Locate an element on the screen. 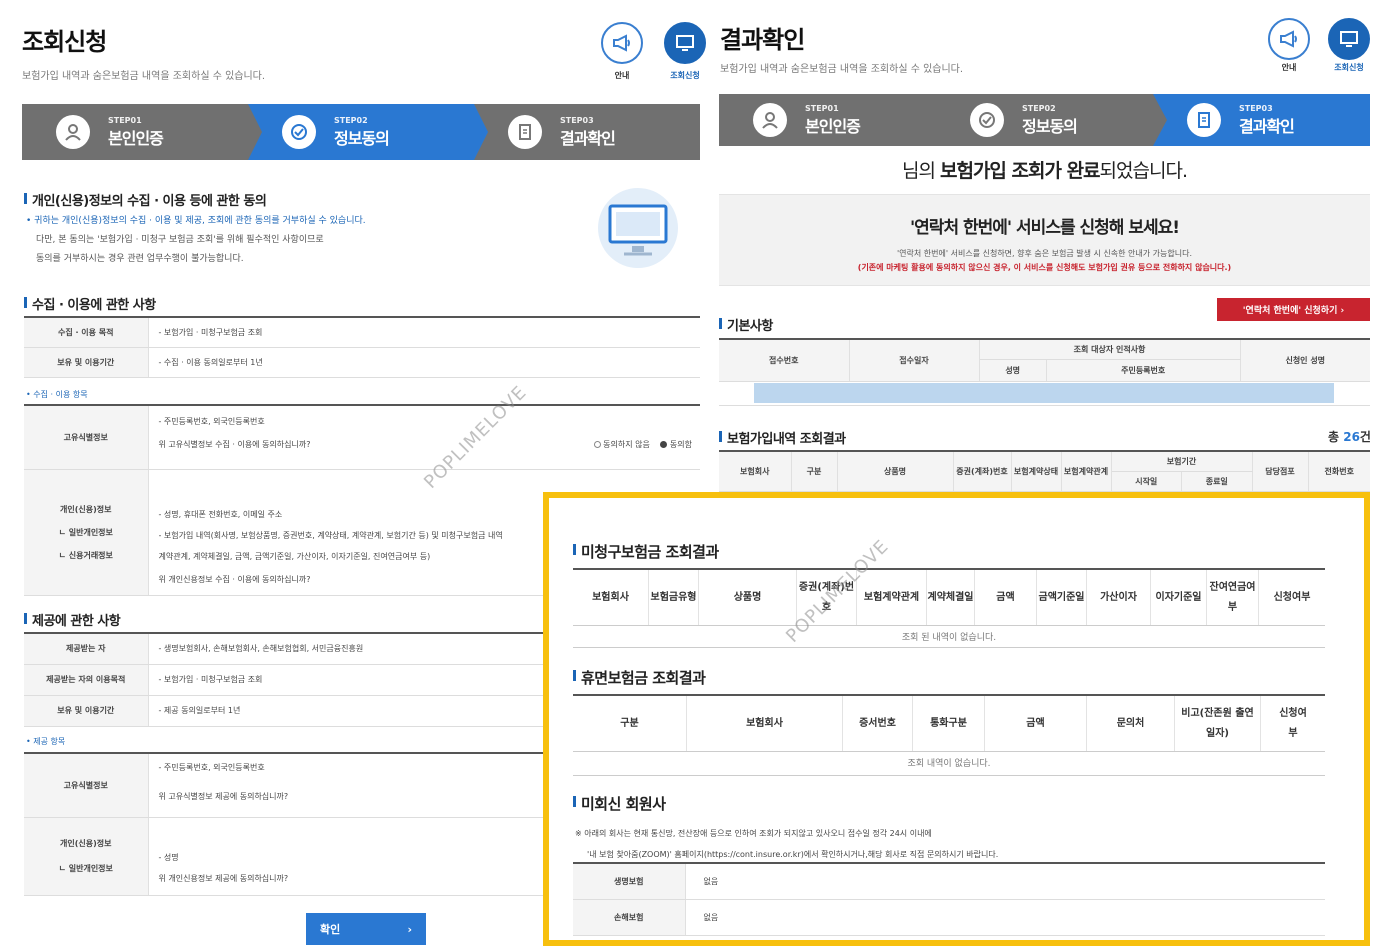 The image size is (1384, 950). collect-section-title: 수집 · 이용에 관한 사항 is located at coordinates (90, 303).